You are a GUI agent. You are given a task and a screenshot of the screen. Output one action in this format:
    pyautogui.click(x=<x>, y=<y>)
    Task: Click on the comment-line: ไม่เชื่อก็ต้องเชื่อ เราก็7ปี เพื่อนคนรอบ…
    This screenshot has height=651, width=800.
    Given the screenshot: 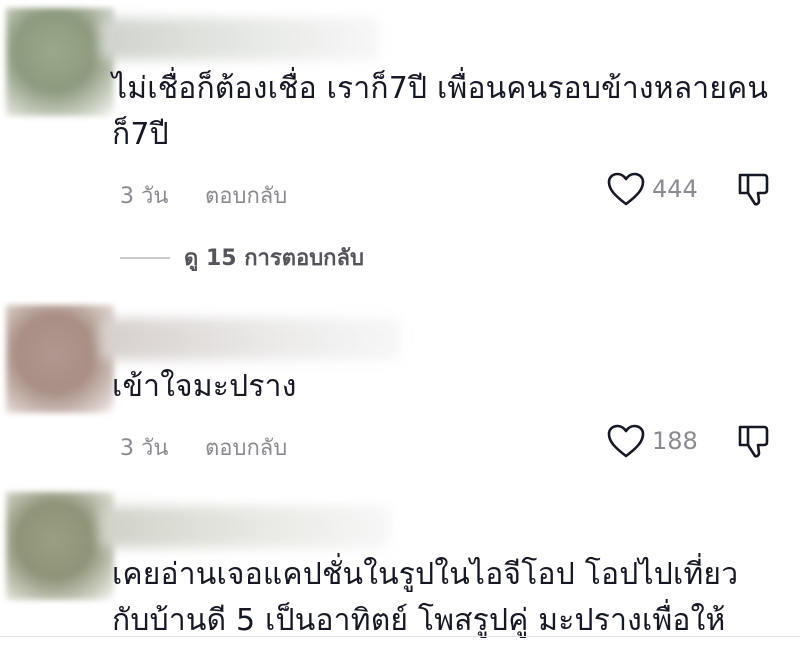 What is the action you would take?
    pyautogui.click(x=440, y=88)
    